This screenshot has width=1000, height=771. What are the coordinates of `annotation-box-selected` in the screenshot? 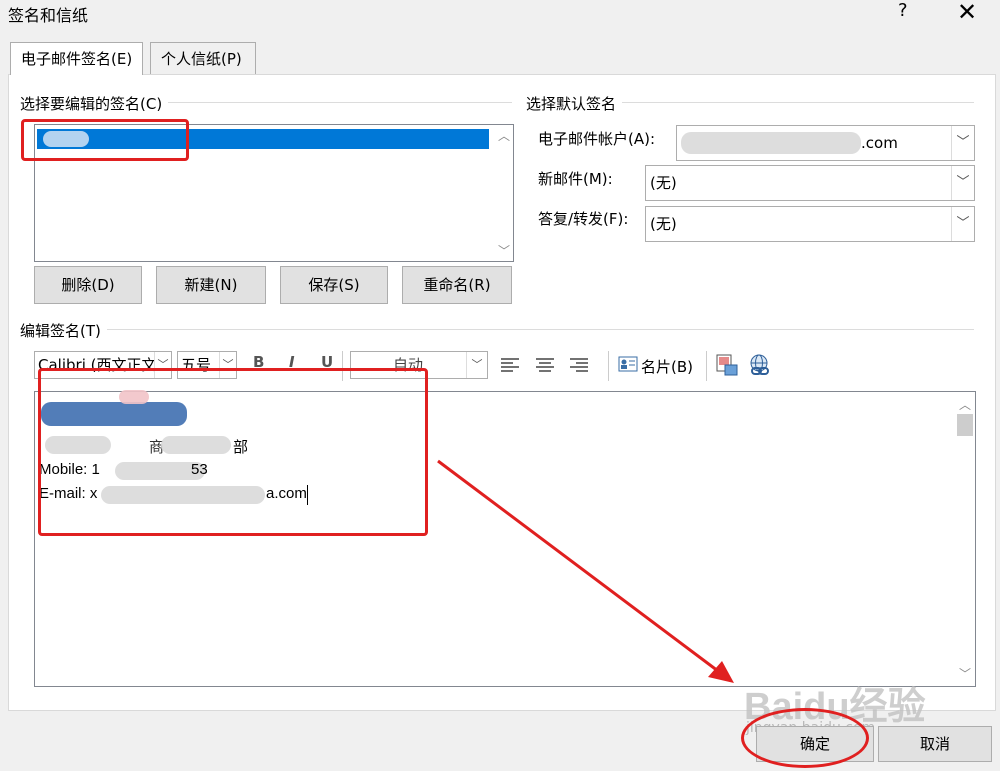 It's located at (105, 140).